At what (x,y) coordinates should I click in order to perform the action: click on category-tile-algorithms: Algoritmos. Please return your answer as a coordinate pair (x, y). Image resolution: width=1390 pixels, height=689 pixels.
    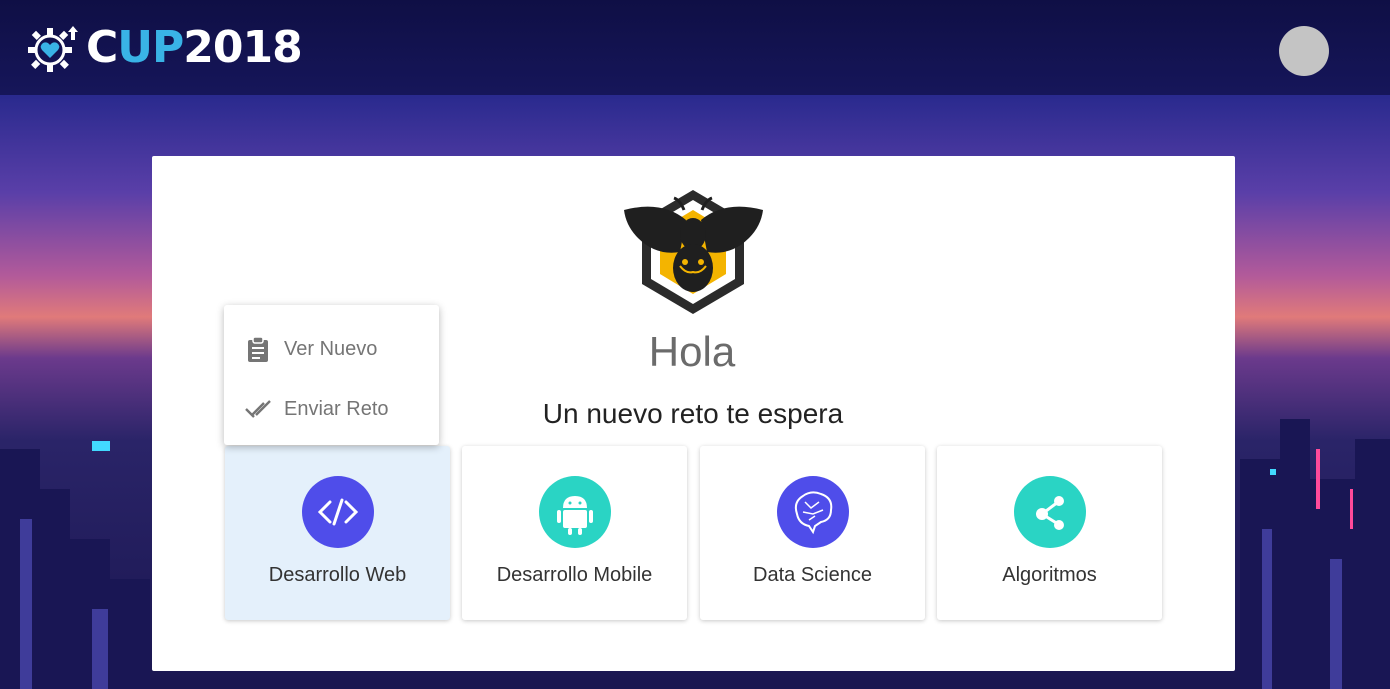
    Looking at the image, I should click on (1049, 533).